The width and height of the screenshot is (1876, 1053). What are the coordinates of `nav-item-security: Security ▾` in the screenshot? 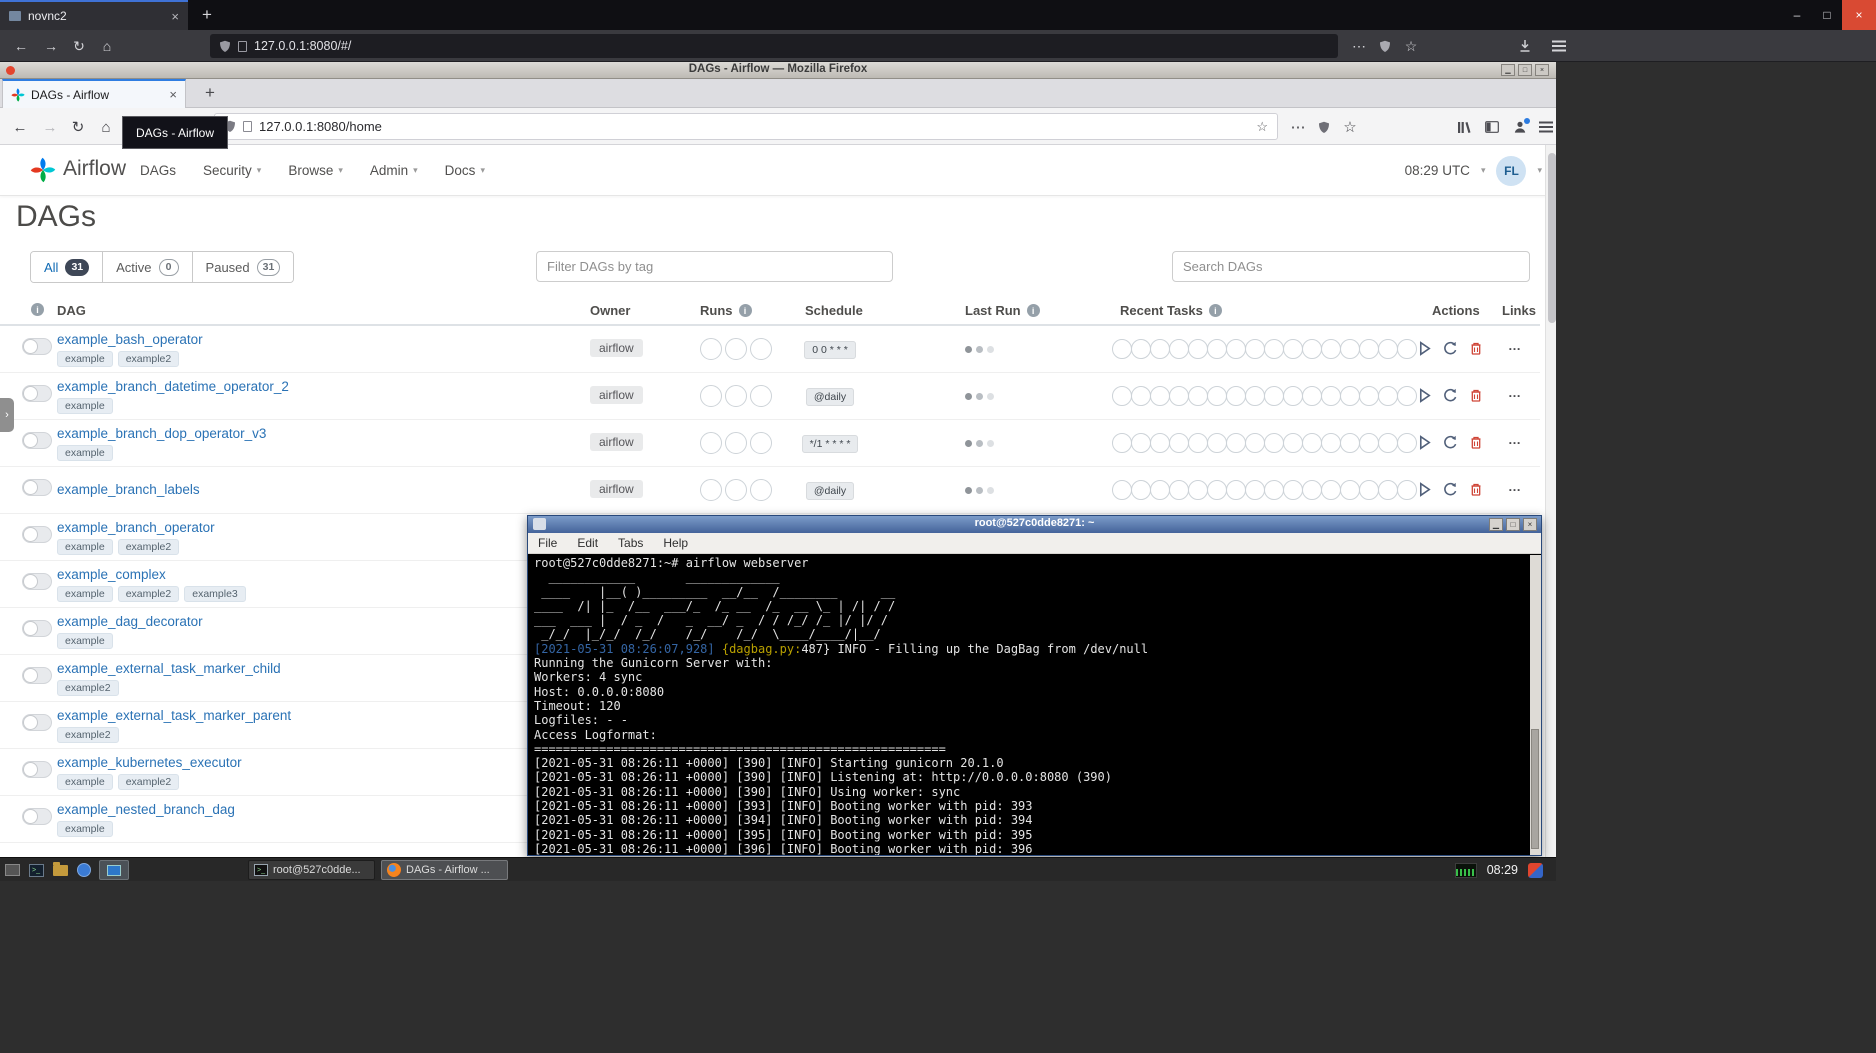 It's located at (232, 170).